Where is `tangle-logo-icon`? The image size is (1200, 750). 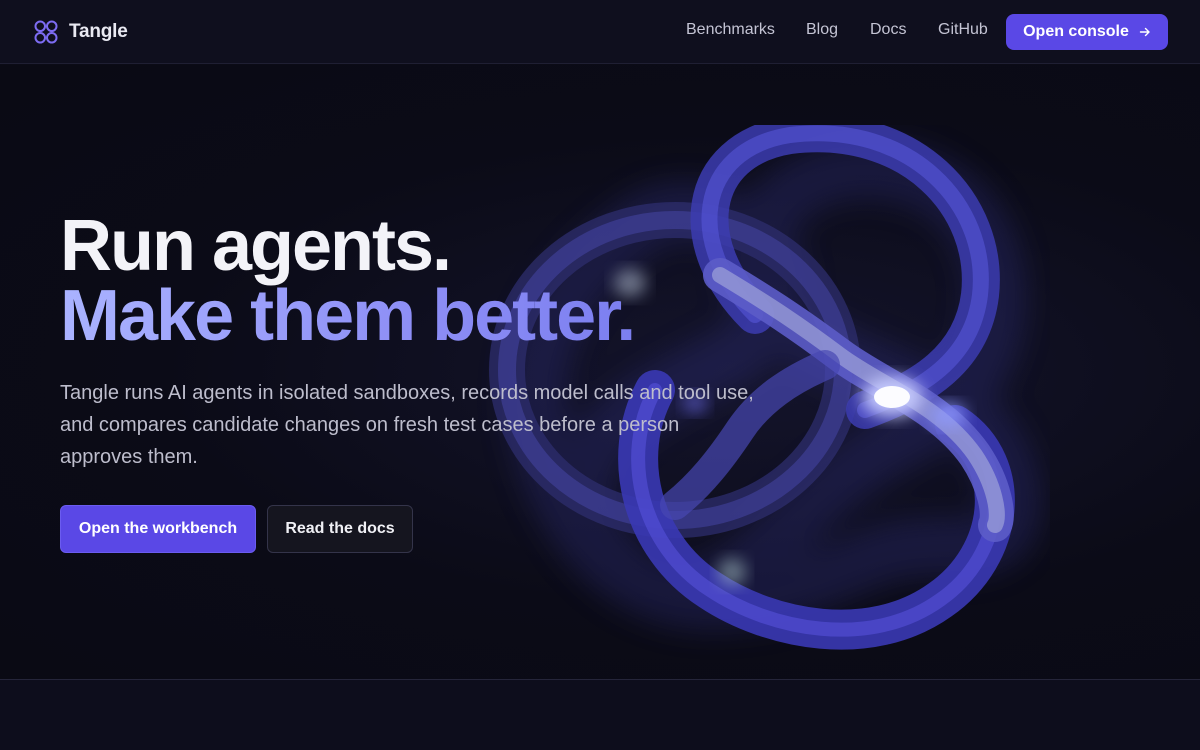
tangle-logo-icon is located at coordinates (46, 32).